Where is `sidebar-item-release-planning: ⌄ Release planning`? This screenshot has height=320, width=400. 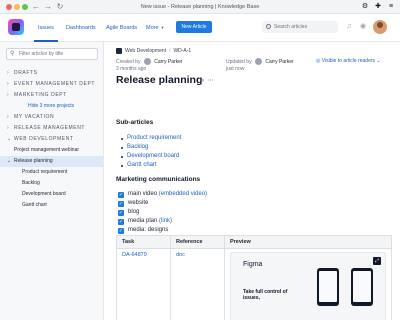 sidebar-item-release-planning: ⌄ Release planning is located at coordinates (51, 161).